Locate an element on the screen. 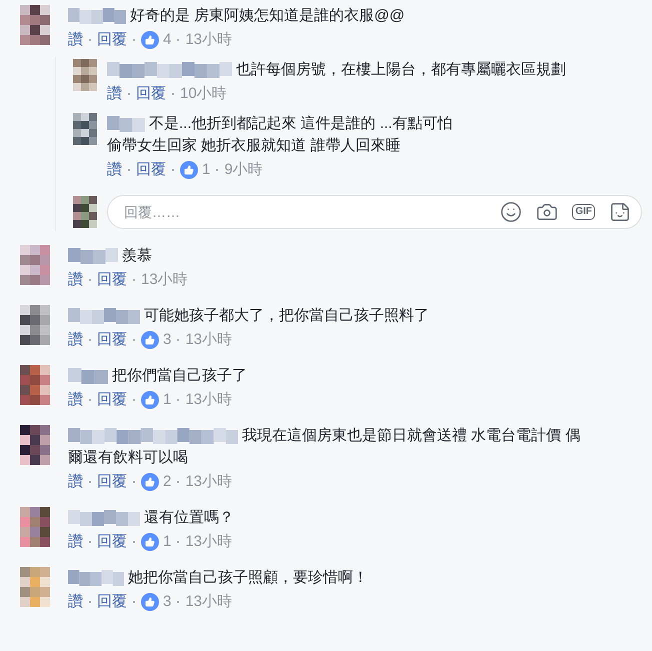  like-count: 4 is located at coordinates (167, 40).